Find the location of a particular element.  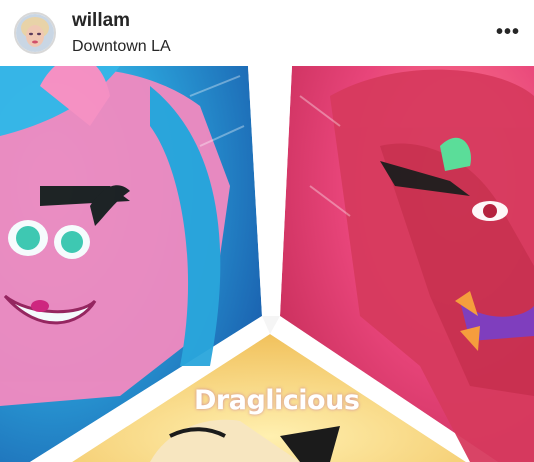

avatar-image is located at coordinates (35, 33).